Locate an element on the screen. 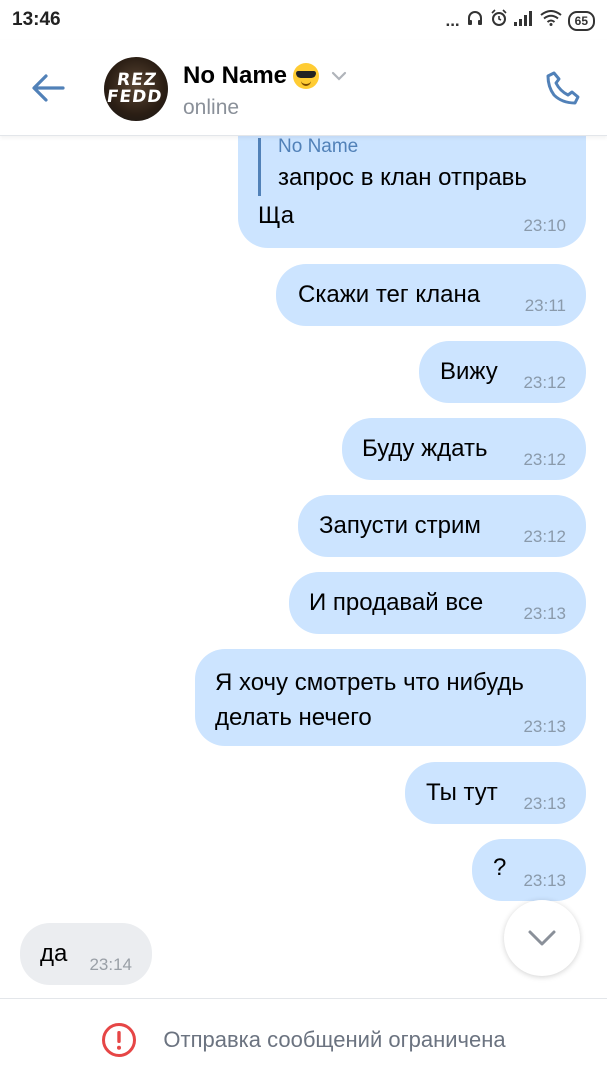 The image size is (607, 1080). chat-header: REZ FEDD No Name online is located at coordinates (303, 88).